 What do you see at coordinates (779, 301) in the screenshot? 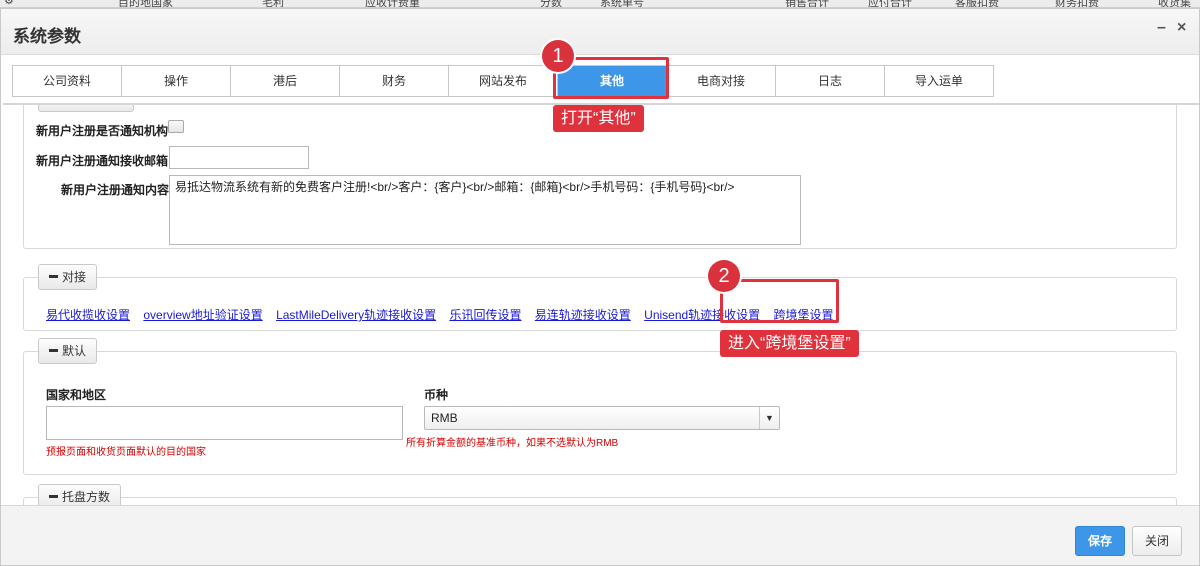
I see `step2-highlight` at bounding box center [779, 301].